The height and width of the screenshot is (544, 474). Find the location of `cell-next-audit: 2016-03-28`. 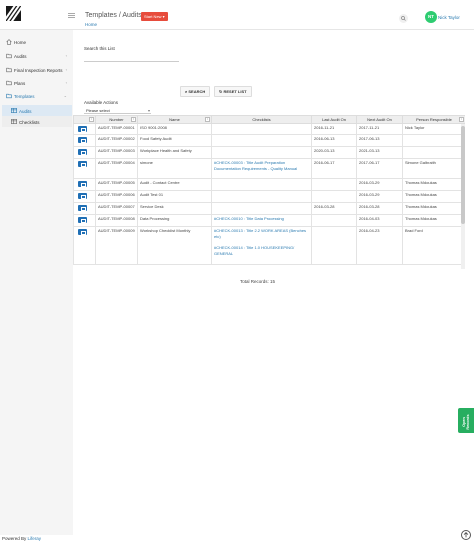

cell-next-audit: 2016-03-28 is located at coordinates (379, 208).